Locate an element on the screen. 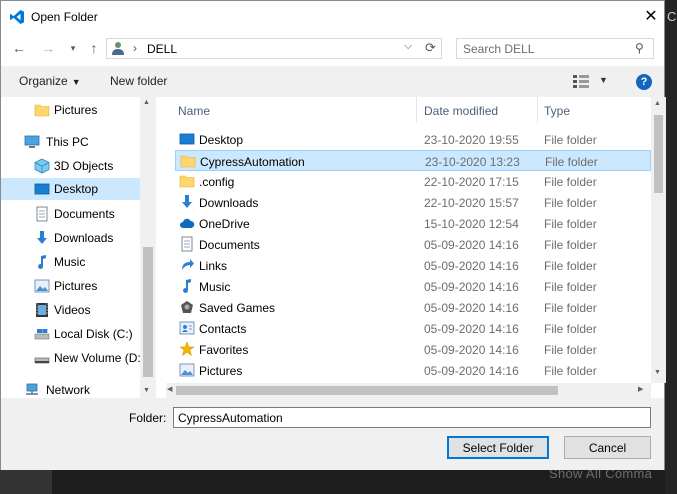 This screenshot has height=494, width=677. arrow-up-icon: ↑ is located at coordinates (94, 48).